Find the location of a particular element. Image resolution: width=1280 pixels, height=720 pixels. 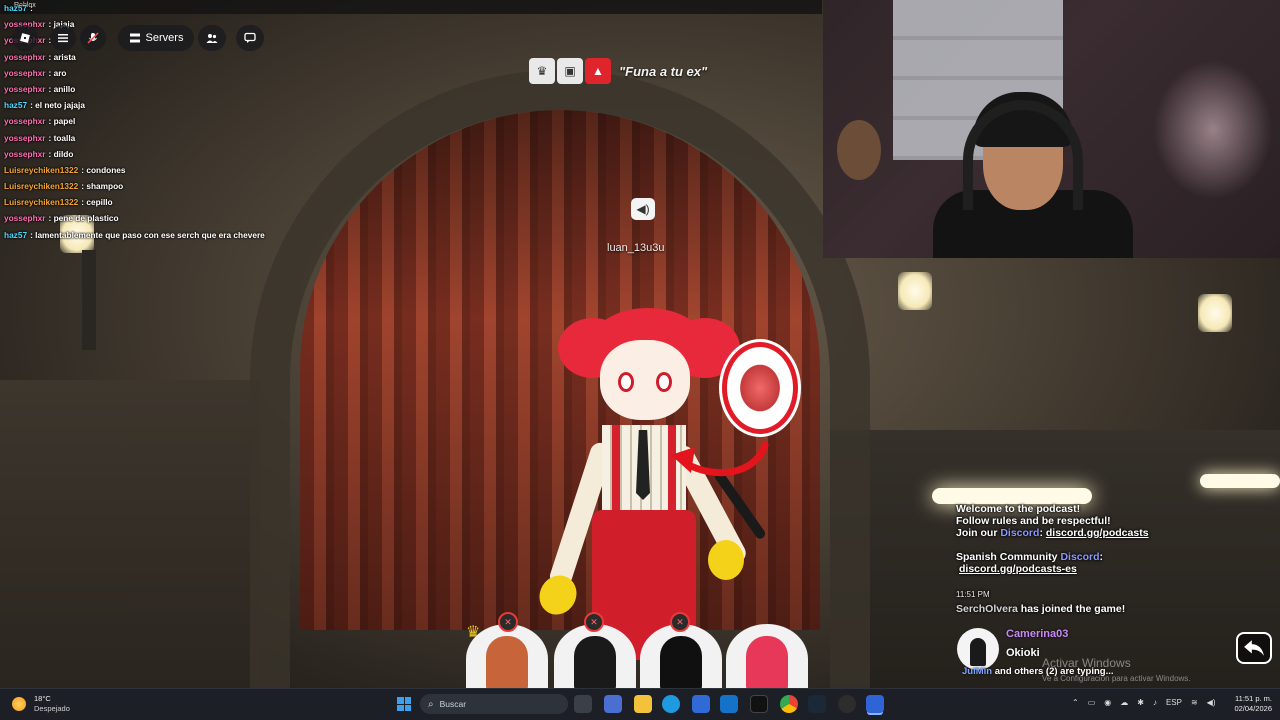

discord-link: discord.gg/podcasts is located at coordinates (1097, 533).